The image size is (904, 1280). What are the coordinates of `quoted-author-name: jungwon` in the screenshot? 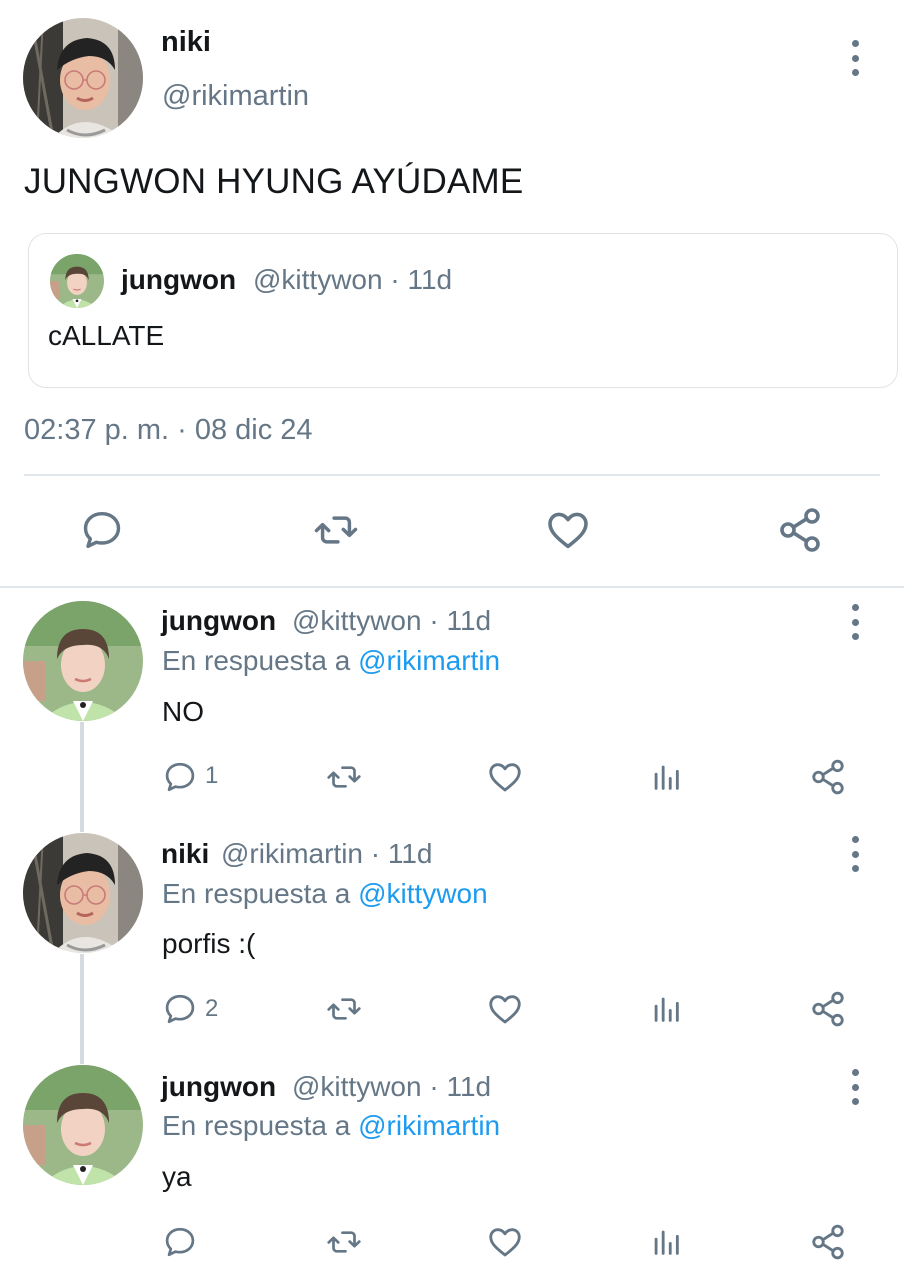 It's located at (179, 279).